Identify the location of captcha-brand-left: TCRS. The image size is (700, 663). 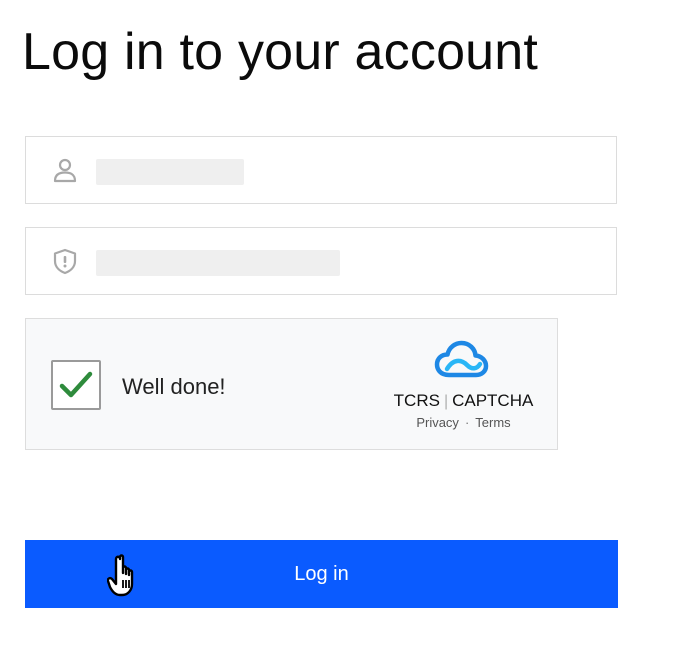
(416, 400).